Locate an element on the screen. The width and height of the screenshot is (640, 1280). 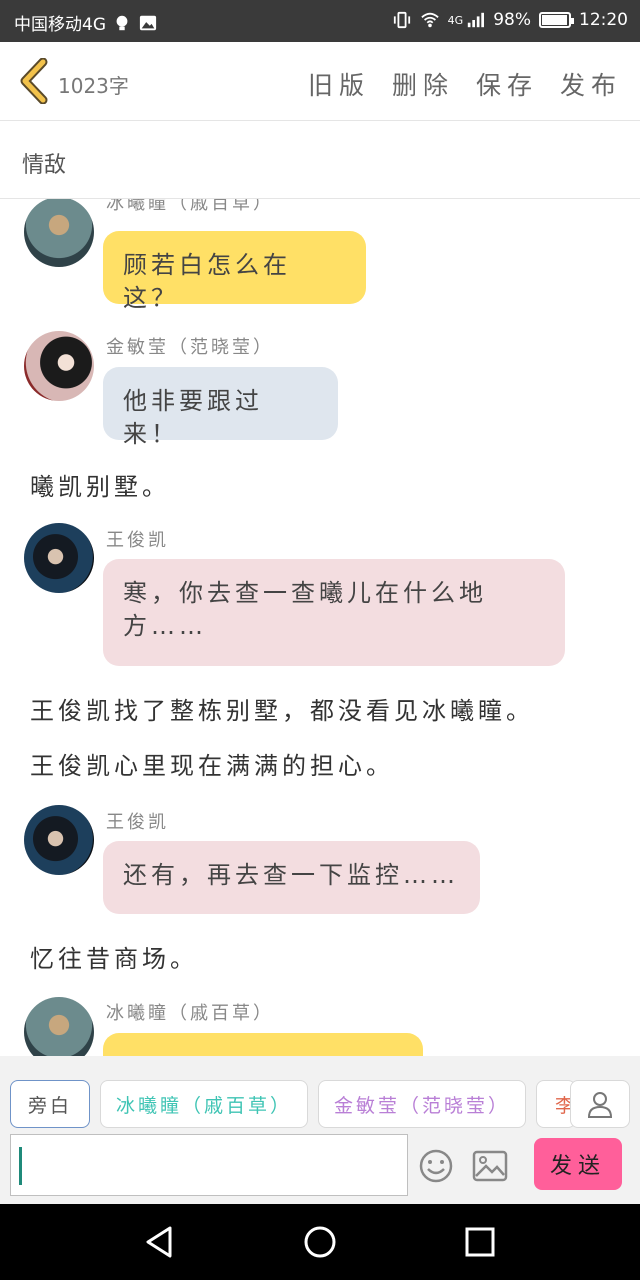
person-icon is located at coordinates (600, 1105).